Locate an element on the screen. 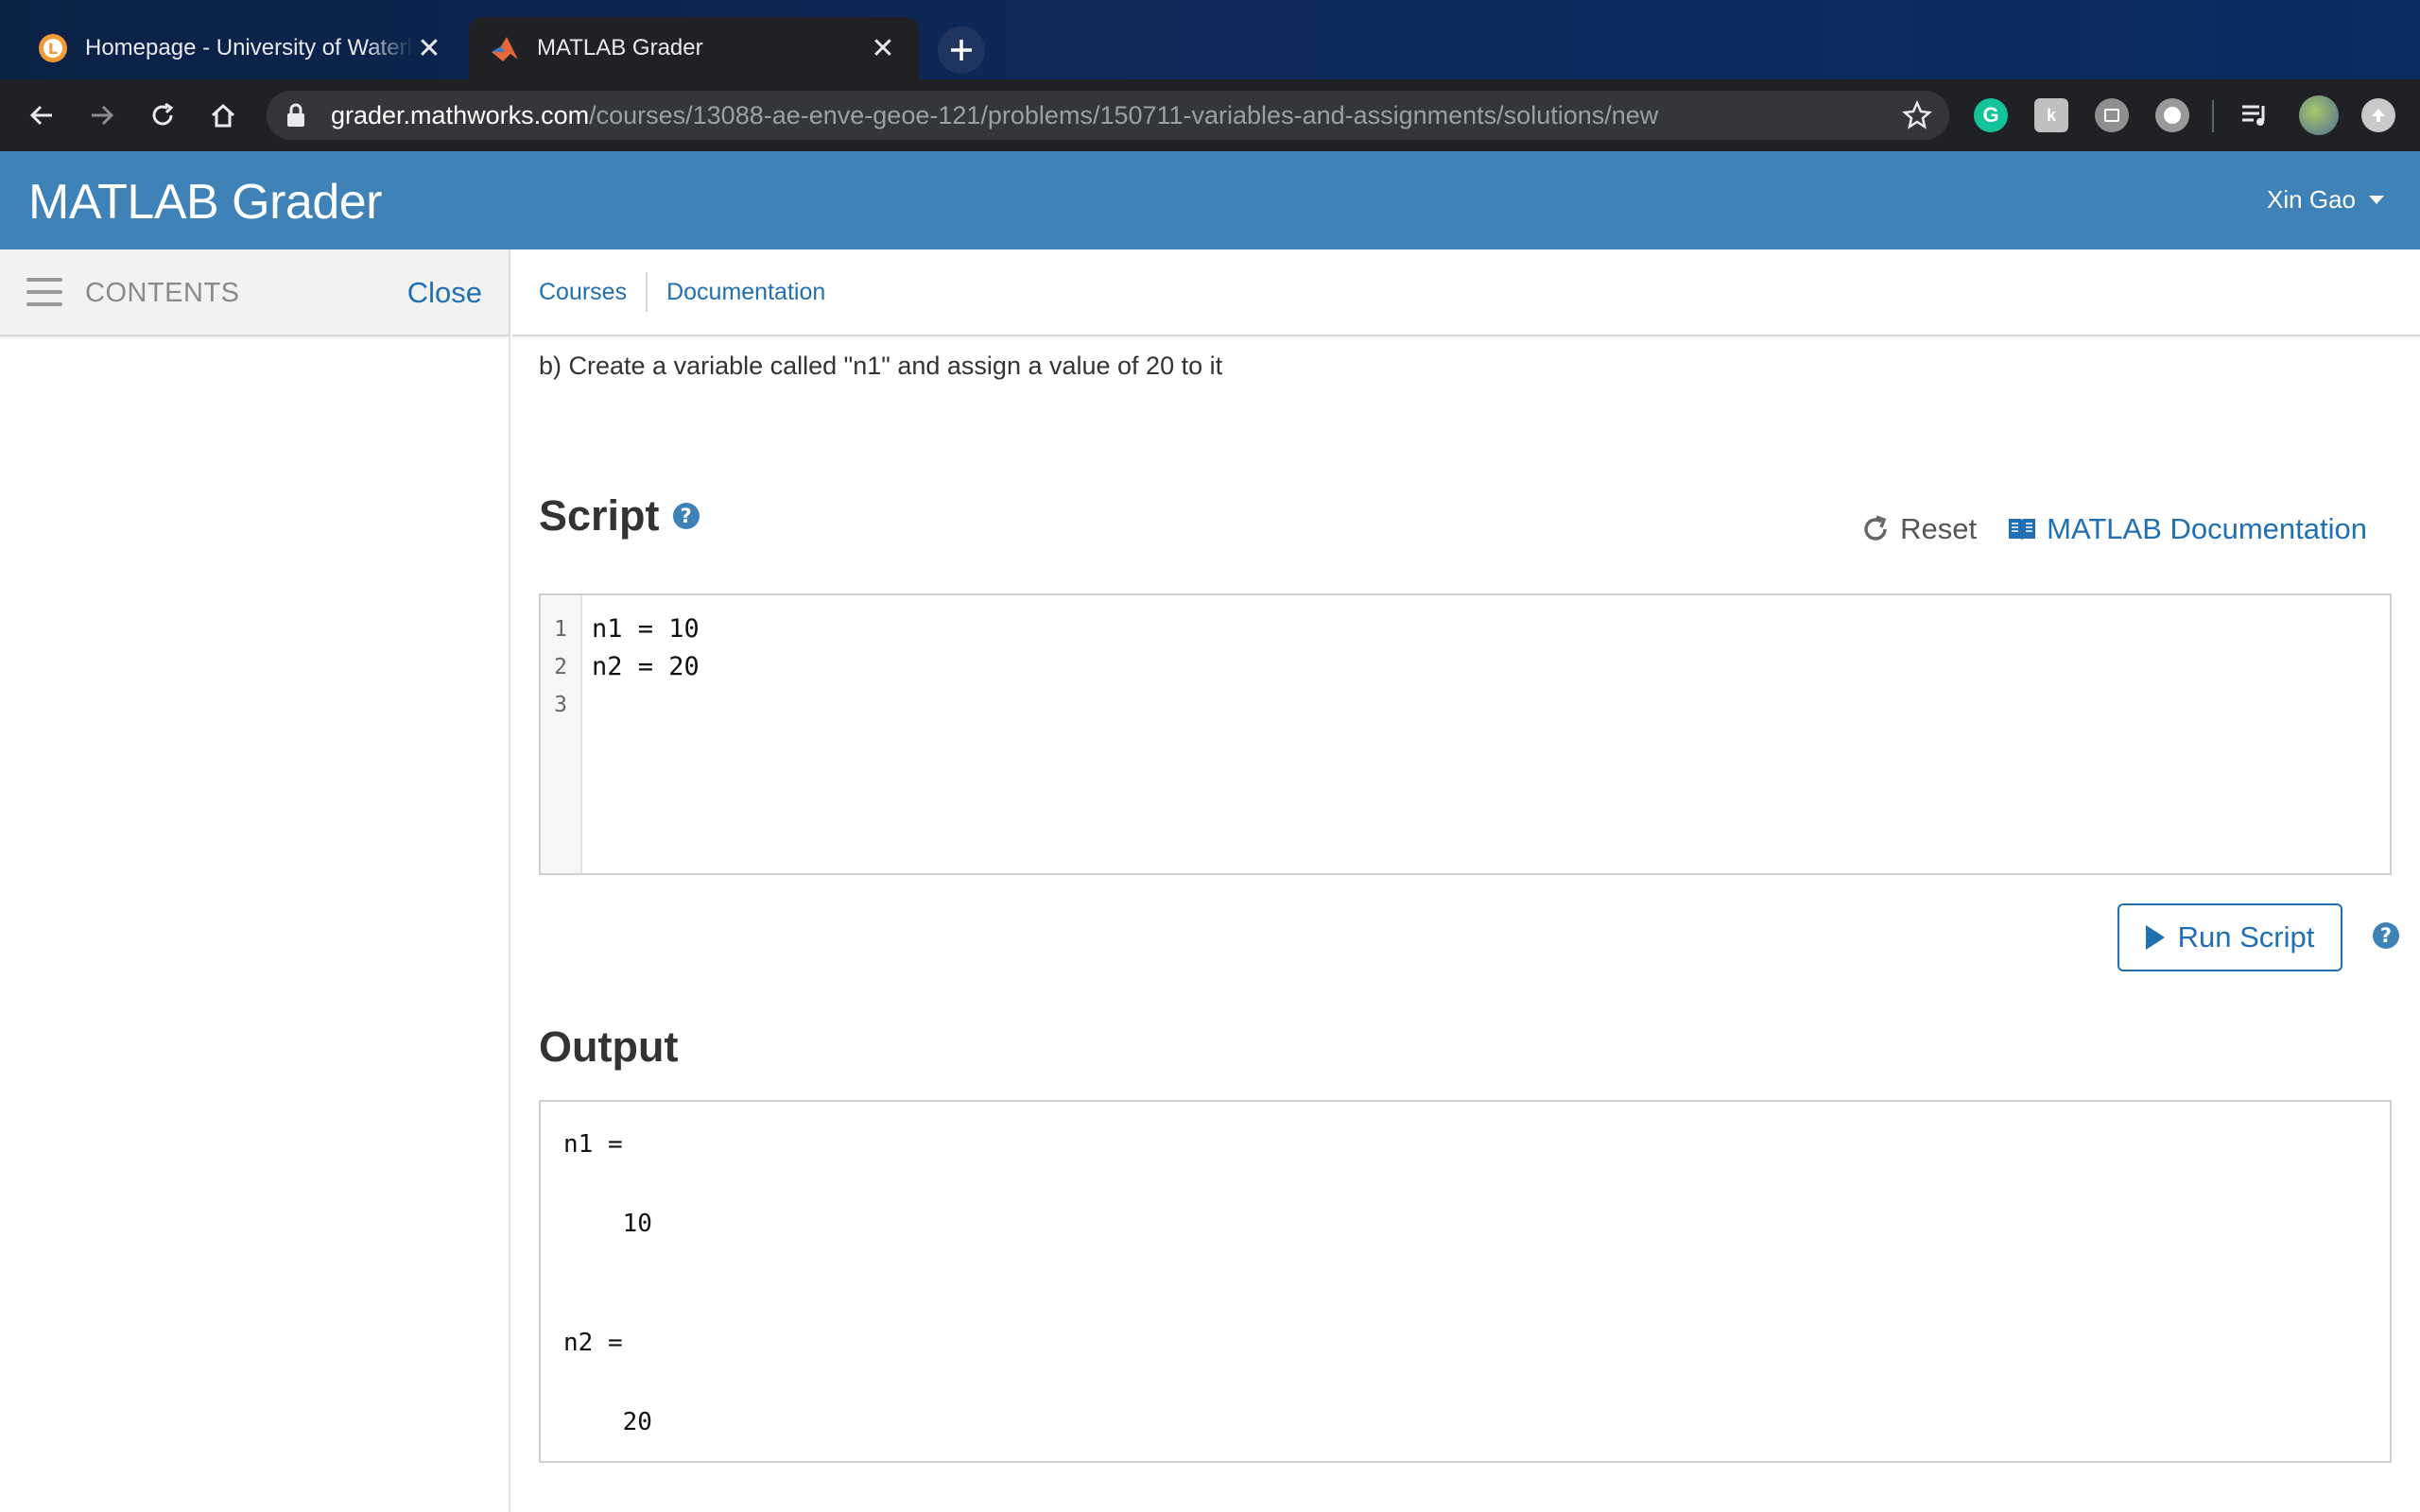  tab-title: Homepage - University of Waterloo is located at coordinates (249, 47).